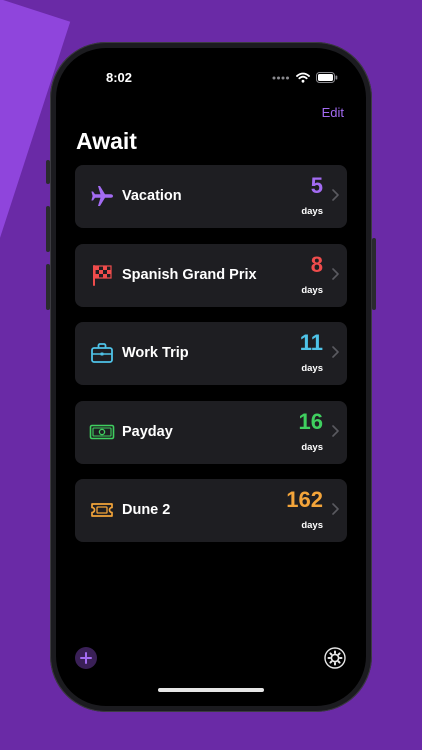  I want to click on signal-dots-icon, so click(280, 77).